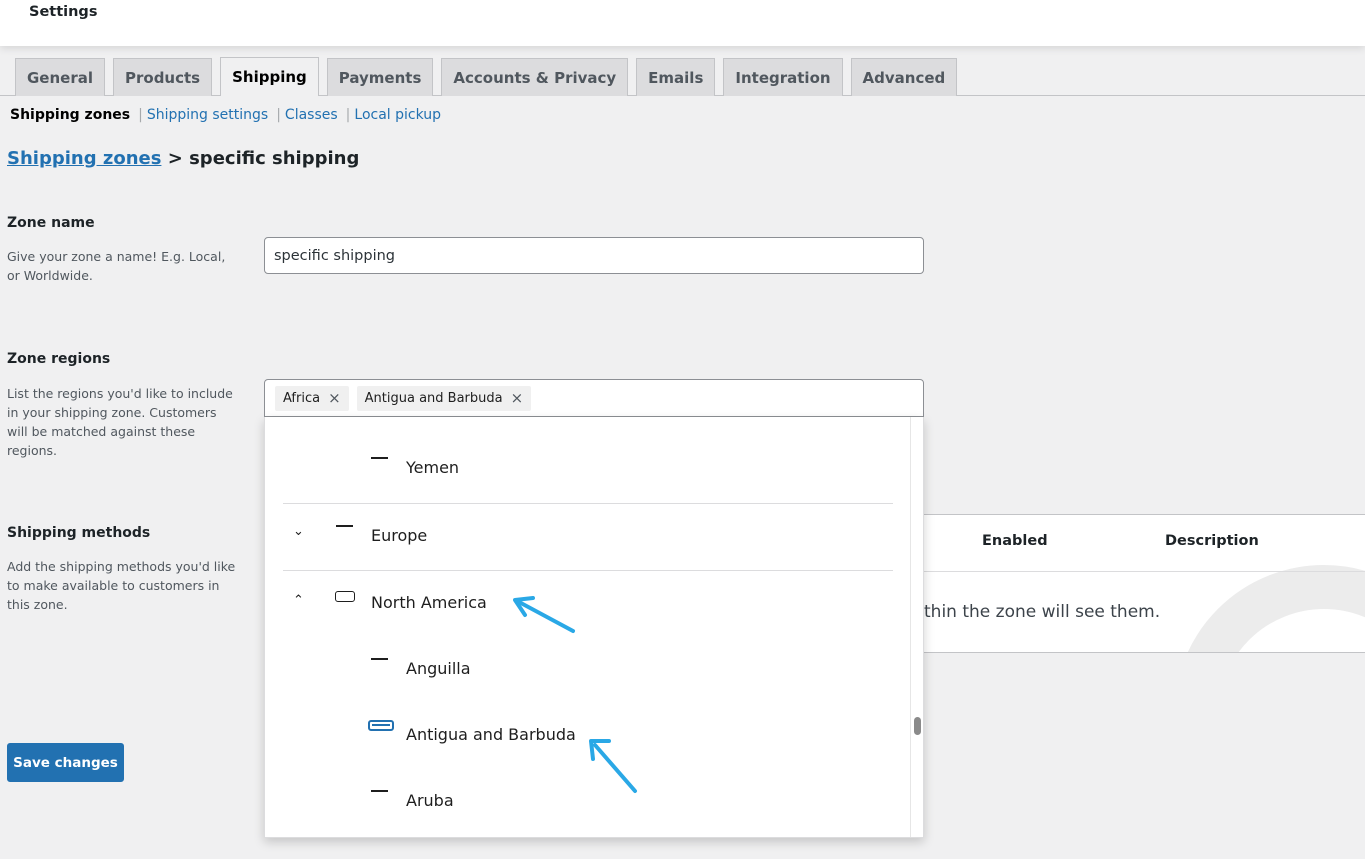 The height and width of the screenshot is (859, 1365). Describe the element at coordinates (79, 533) in the screenshot. I see `shipping-methods-title: Shipping methods` at that location.